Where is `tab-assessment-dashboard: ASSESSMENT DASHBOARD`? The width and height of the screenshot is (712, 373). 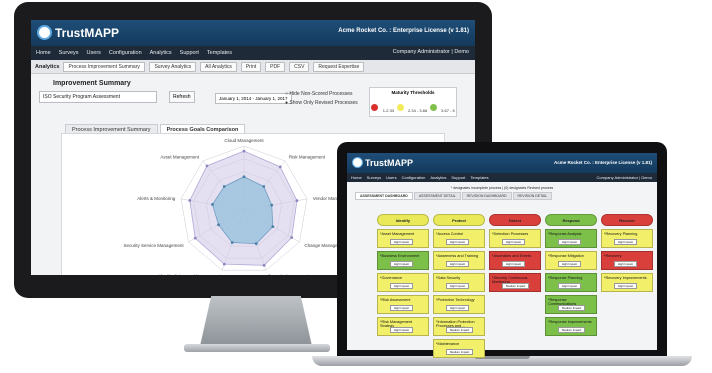
tab-assessment-dashboard: ASSESSMENT DASHBOARD is located at coordinates (384, 196).